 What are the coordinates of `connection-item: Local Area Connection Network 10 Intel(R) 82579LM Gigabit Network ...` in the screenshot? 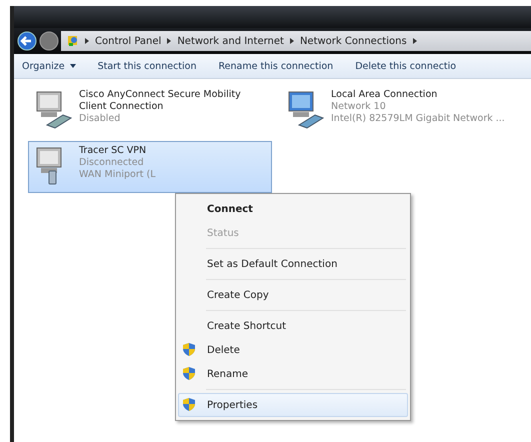 It's located at (402, 111).